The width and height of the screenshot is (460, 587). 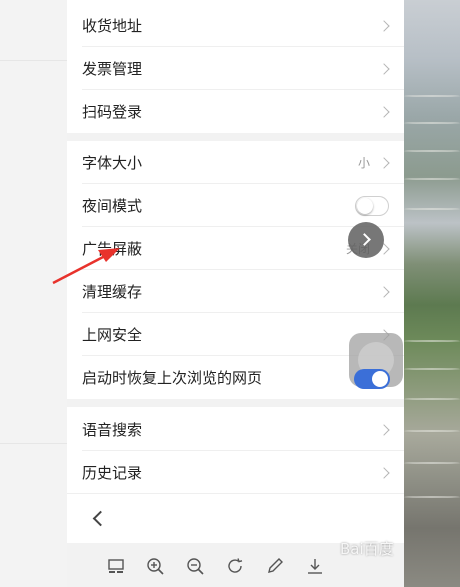 I want to click on settings-row-label: 字体大小, so click(x=112, y=163).